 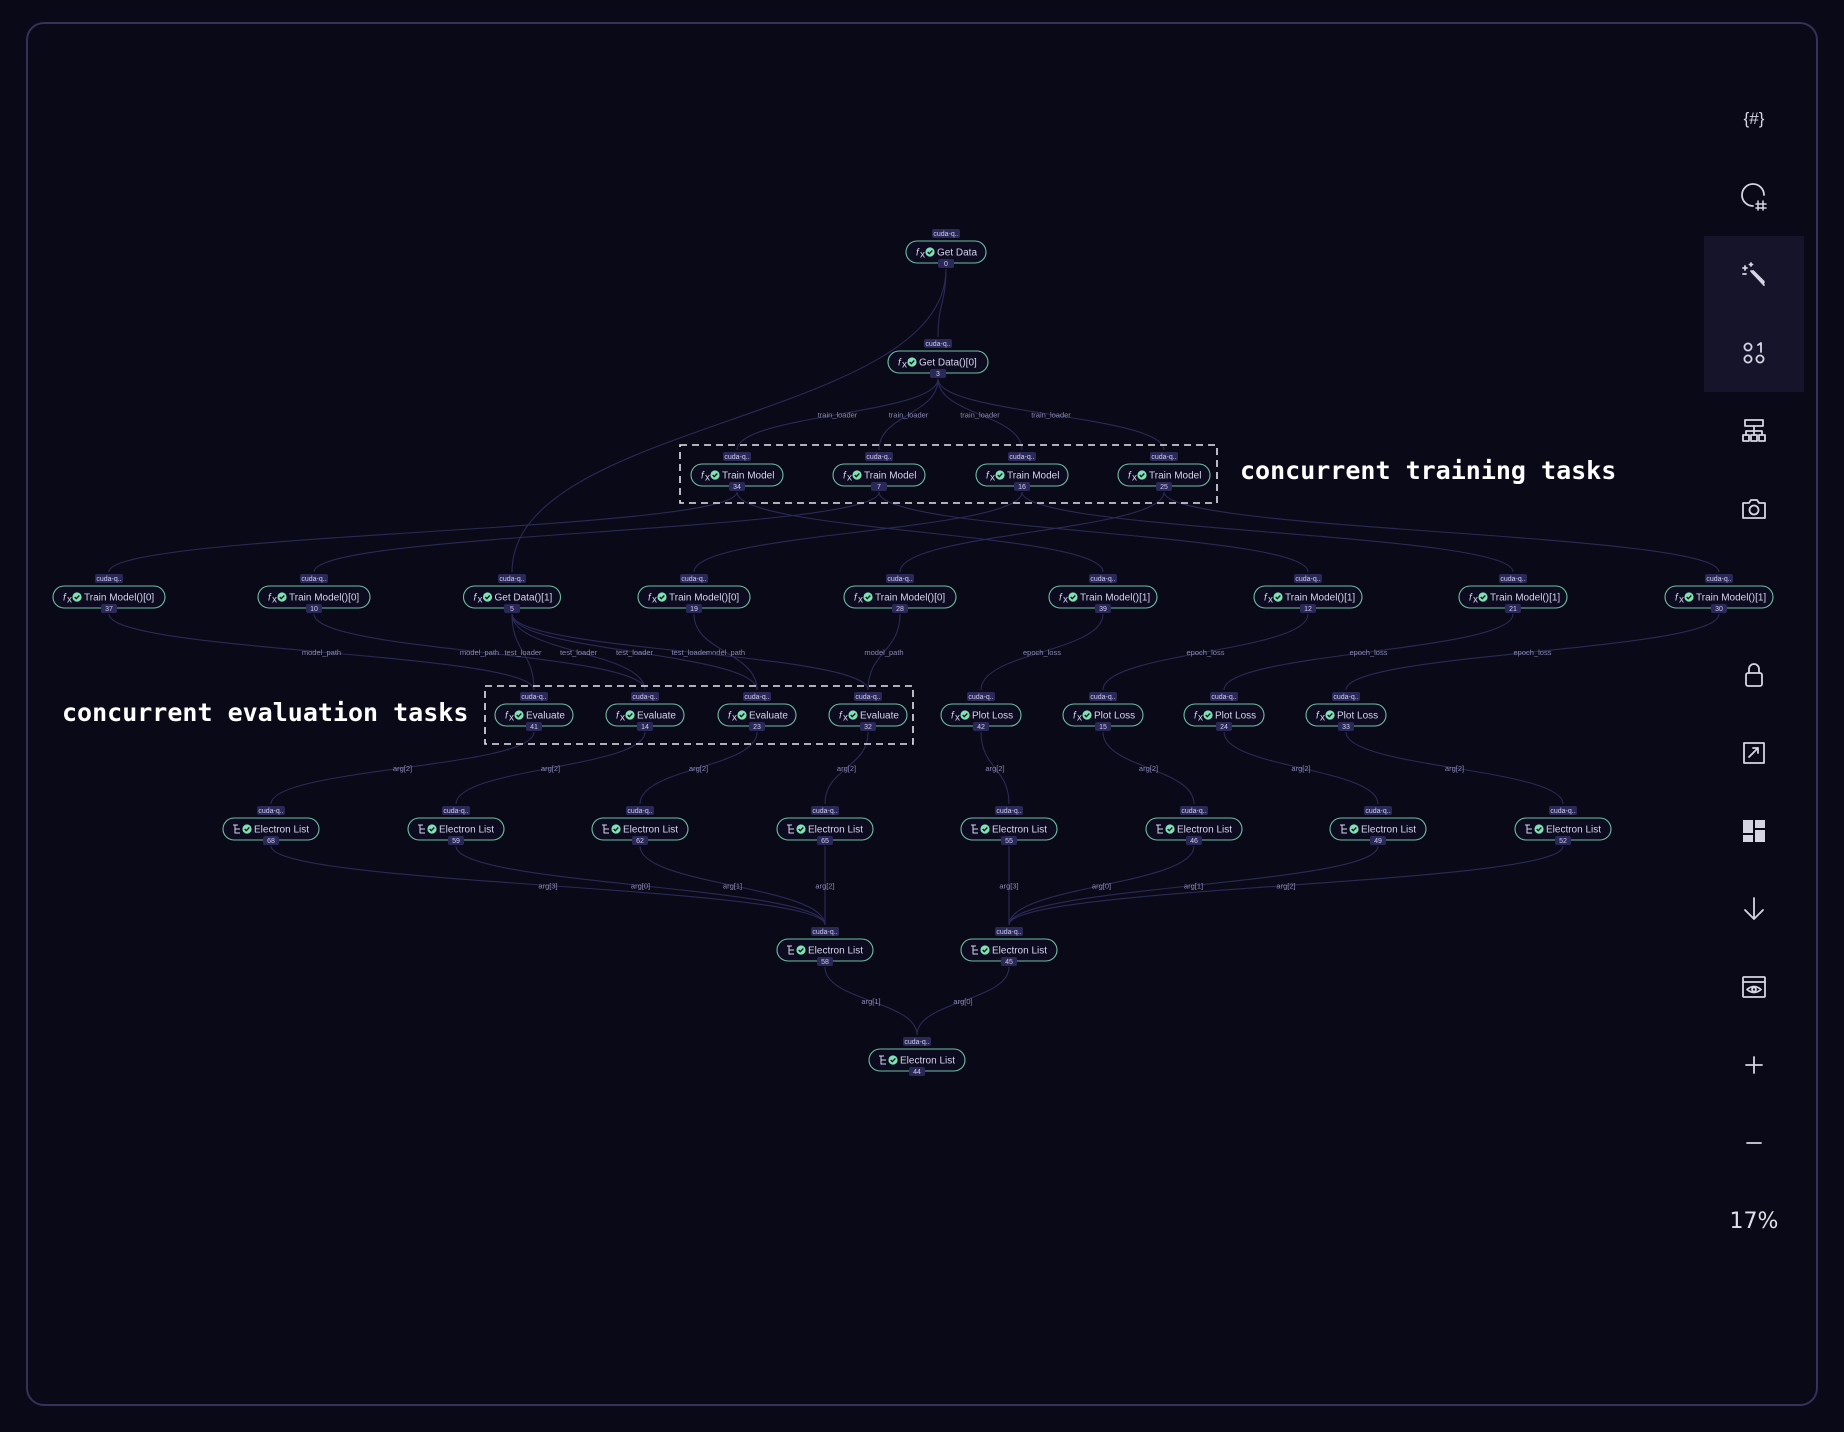 What do you see at coordinates (456, 825) in the screenshot?
I see `graph-node: cuda-q.. Electron List 59` at bounding box center [456, 825].